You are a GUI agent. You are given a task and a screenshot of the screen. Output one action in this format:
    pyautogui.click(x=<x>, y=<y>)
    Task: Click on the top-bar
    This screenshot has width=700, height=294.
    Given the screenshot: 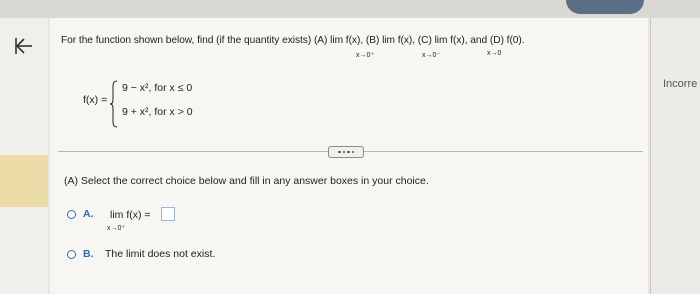 What is the action you would take?
    pyautogui.click(x=350, y=9)
    